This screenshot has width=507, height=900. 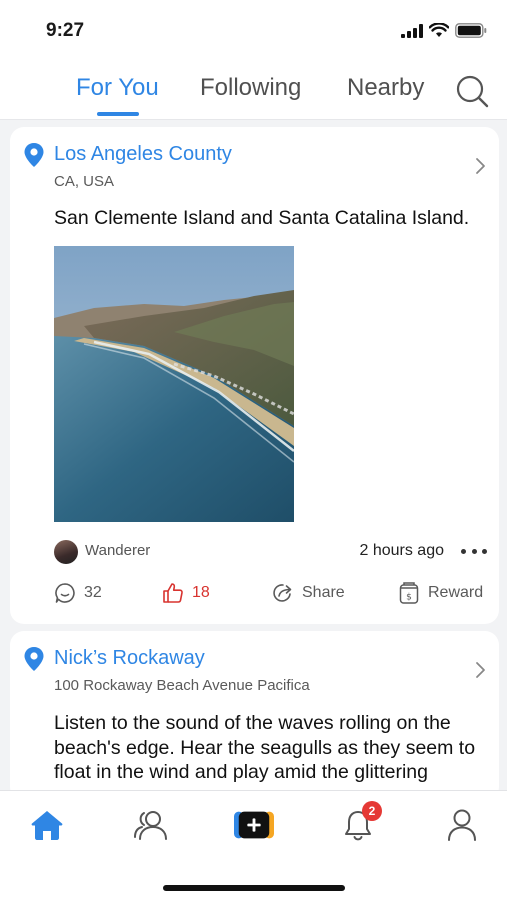 I want to click on location-subtitle: CA, USA, so click(x=84, y=181).